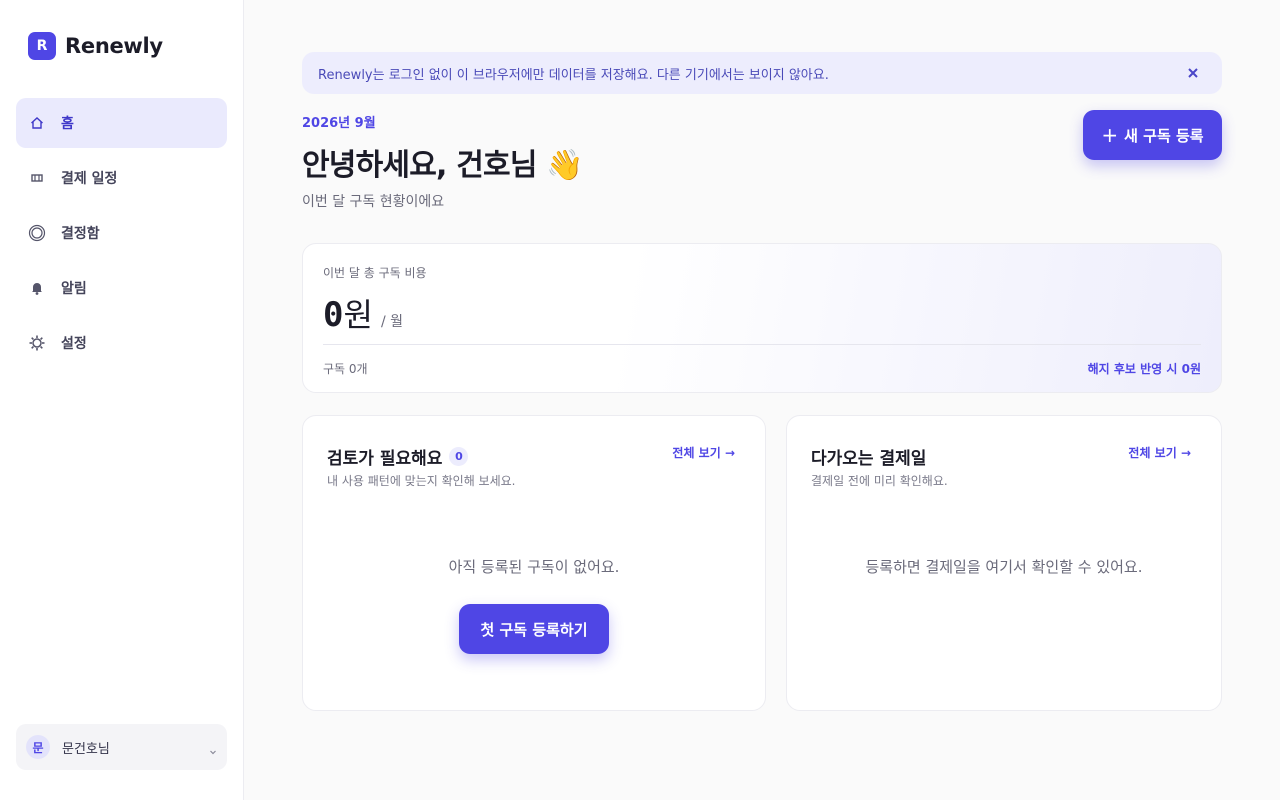 This screenshot has height=800, width=1280. Describe the element at coordinates (213, 750) in the screenshot. I see `chevron-down-icon` at that location.